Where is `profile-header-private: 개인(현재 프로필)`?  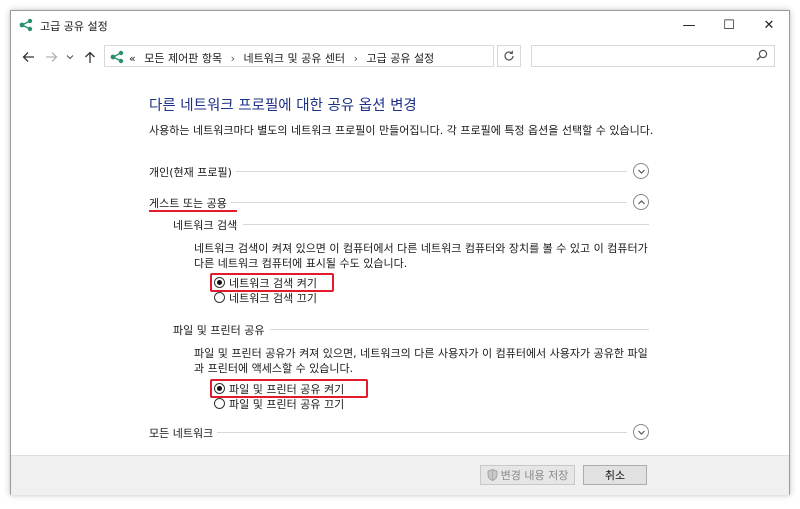
profile-header-private: 개인(현재 프로필) is located at coordinates (399, 172).